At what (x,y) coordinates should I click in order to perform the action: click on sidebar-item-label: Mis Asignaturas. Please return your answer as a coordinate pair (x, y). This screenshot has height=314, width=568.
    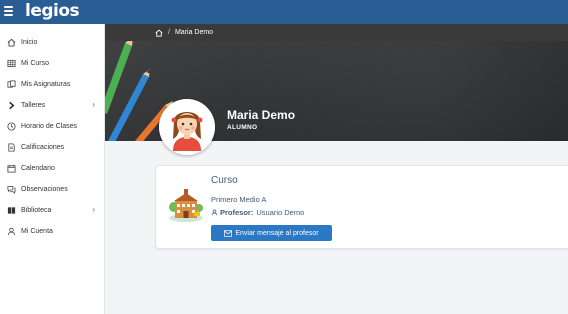
    Looking at the image, I should click on (46, 84).